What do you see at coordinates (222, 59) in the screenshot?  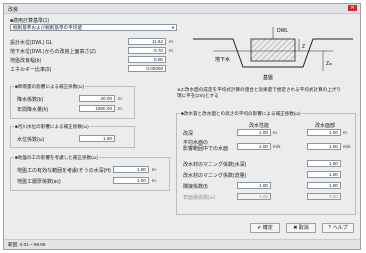 I see `diagram-groundwater-label: 地下水` at bounding box center [222, 59].